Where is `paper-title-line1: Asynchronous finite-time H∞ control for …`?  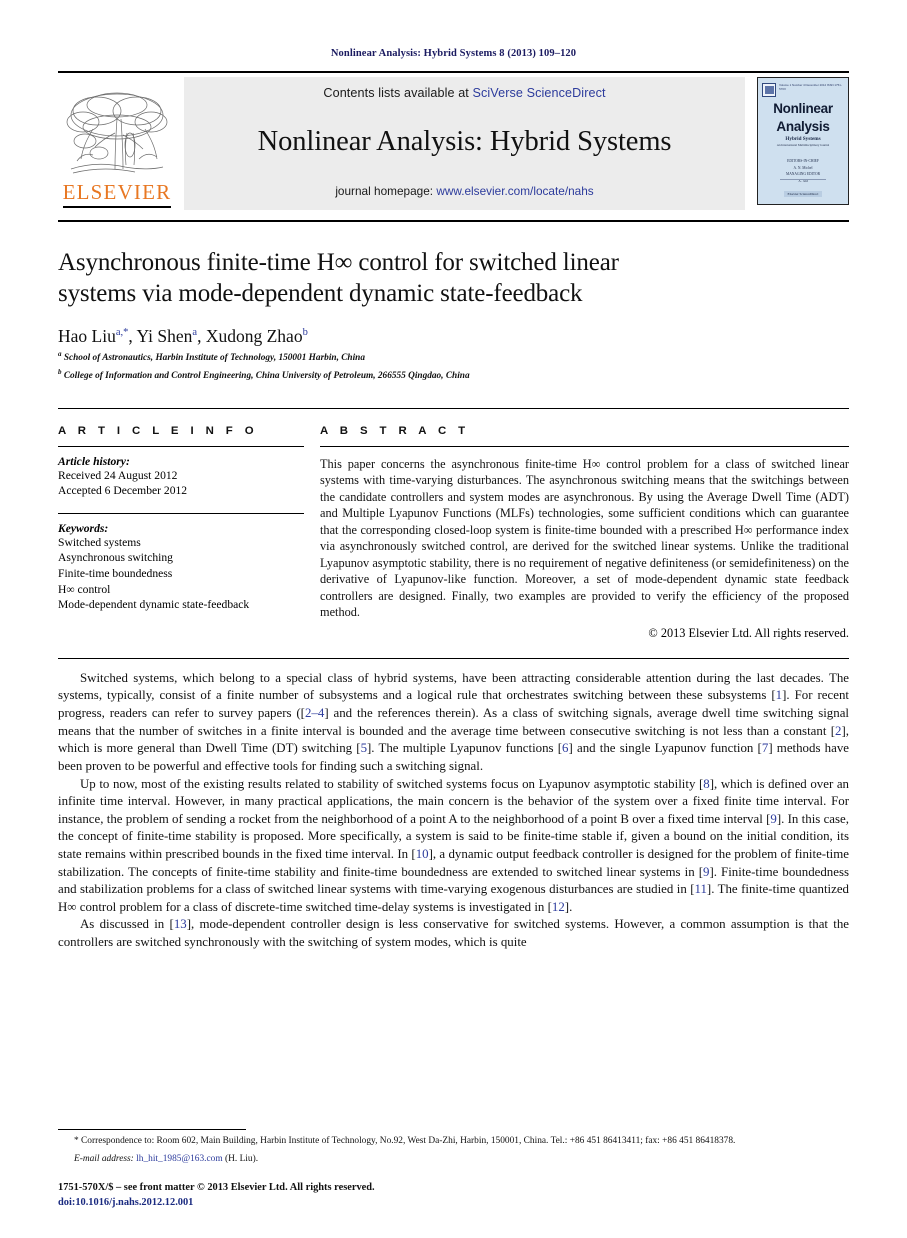
paper-title-line1: Asynchronous finite-time H∞ control for … is located at coordinates (338, 262).